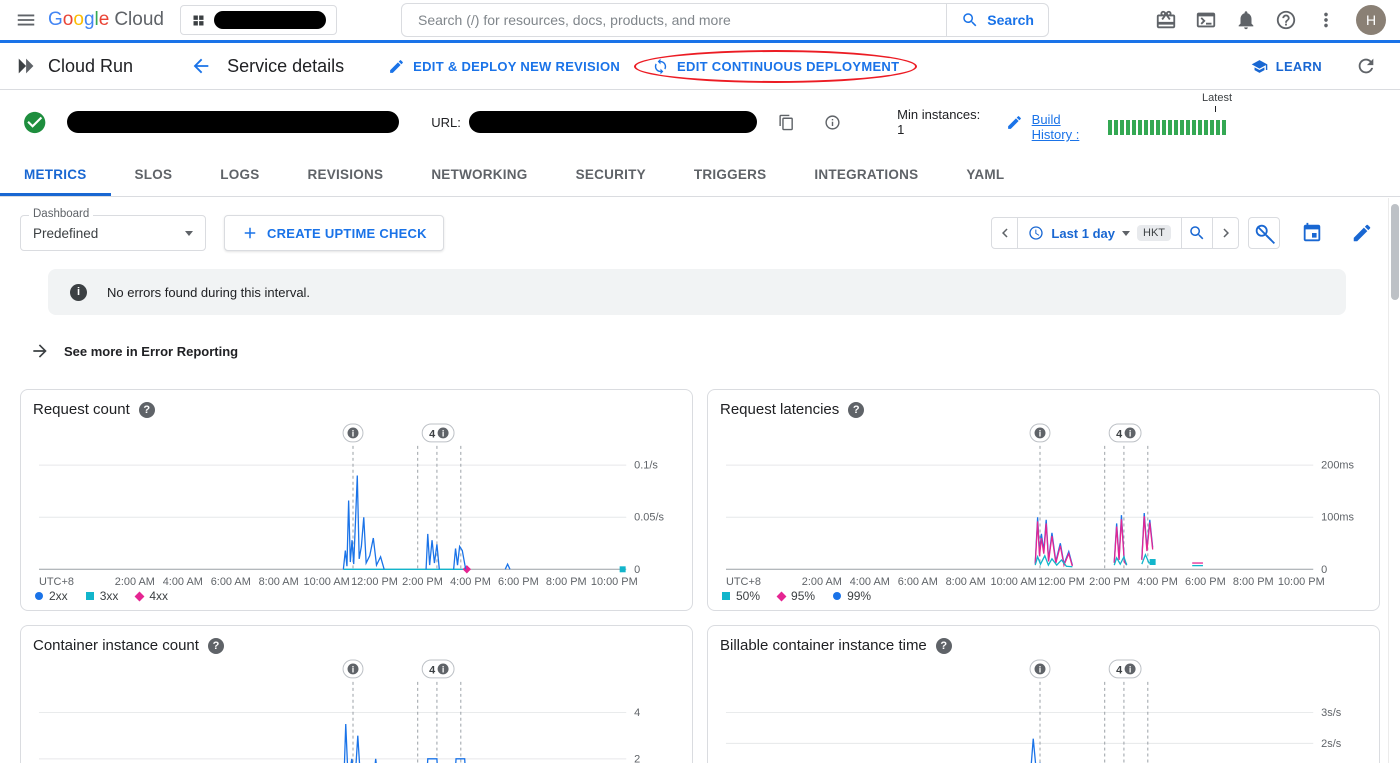 The width and height of the screenshot is (1400, 763). What do you see at coordinates (866, 175) in the screenshot?
I see `tab-integrations: INTEGRATIONS` at bounding box center [866, 175].